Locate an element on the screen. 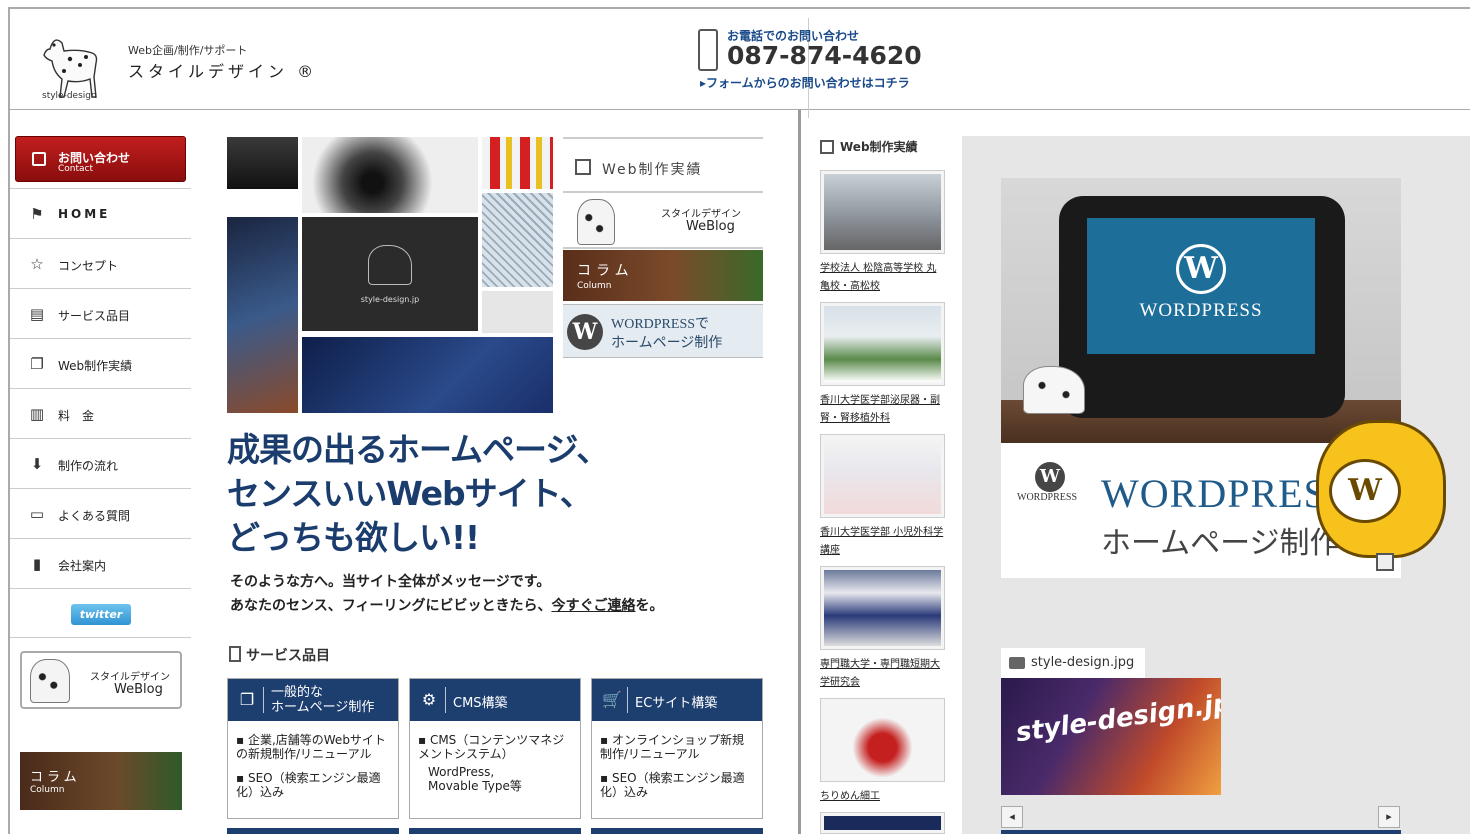 Image resolution: width=1470 pixels, height=834 pixels. nav-item-faq: ▭ よくある質問 is located at coordinates (100, 513).